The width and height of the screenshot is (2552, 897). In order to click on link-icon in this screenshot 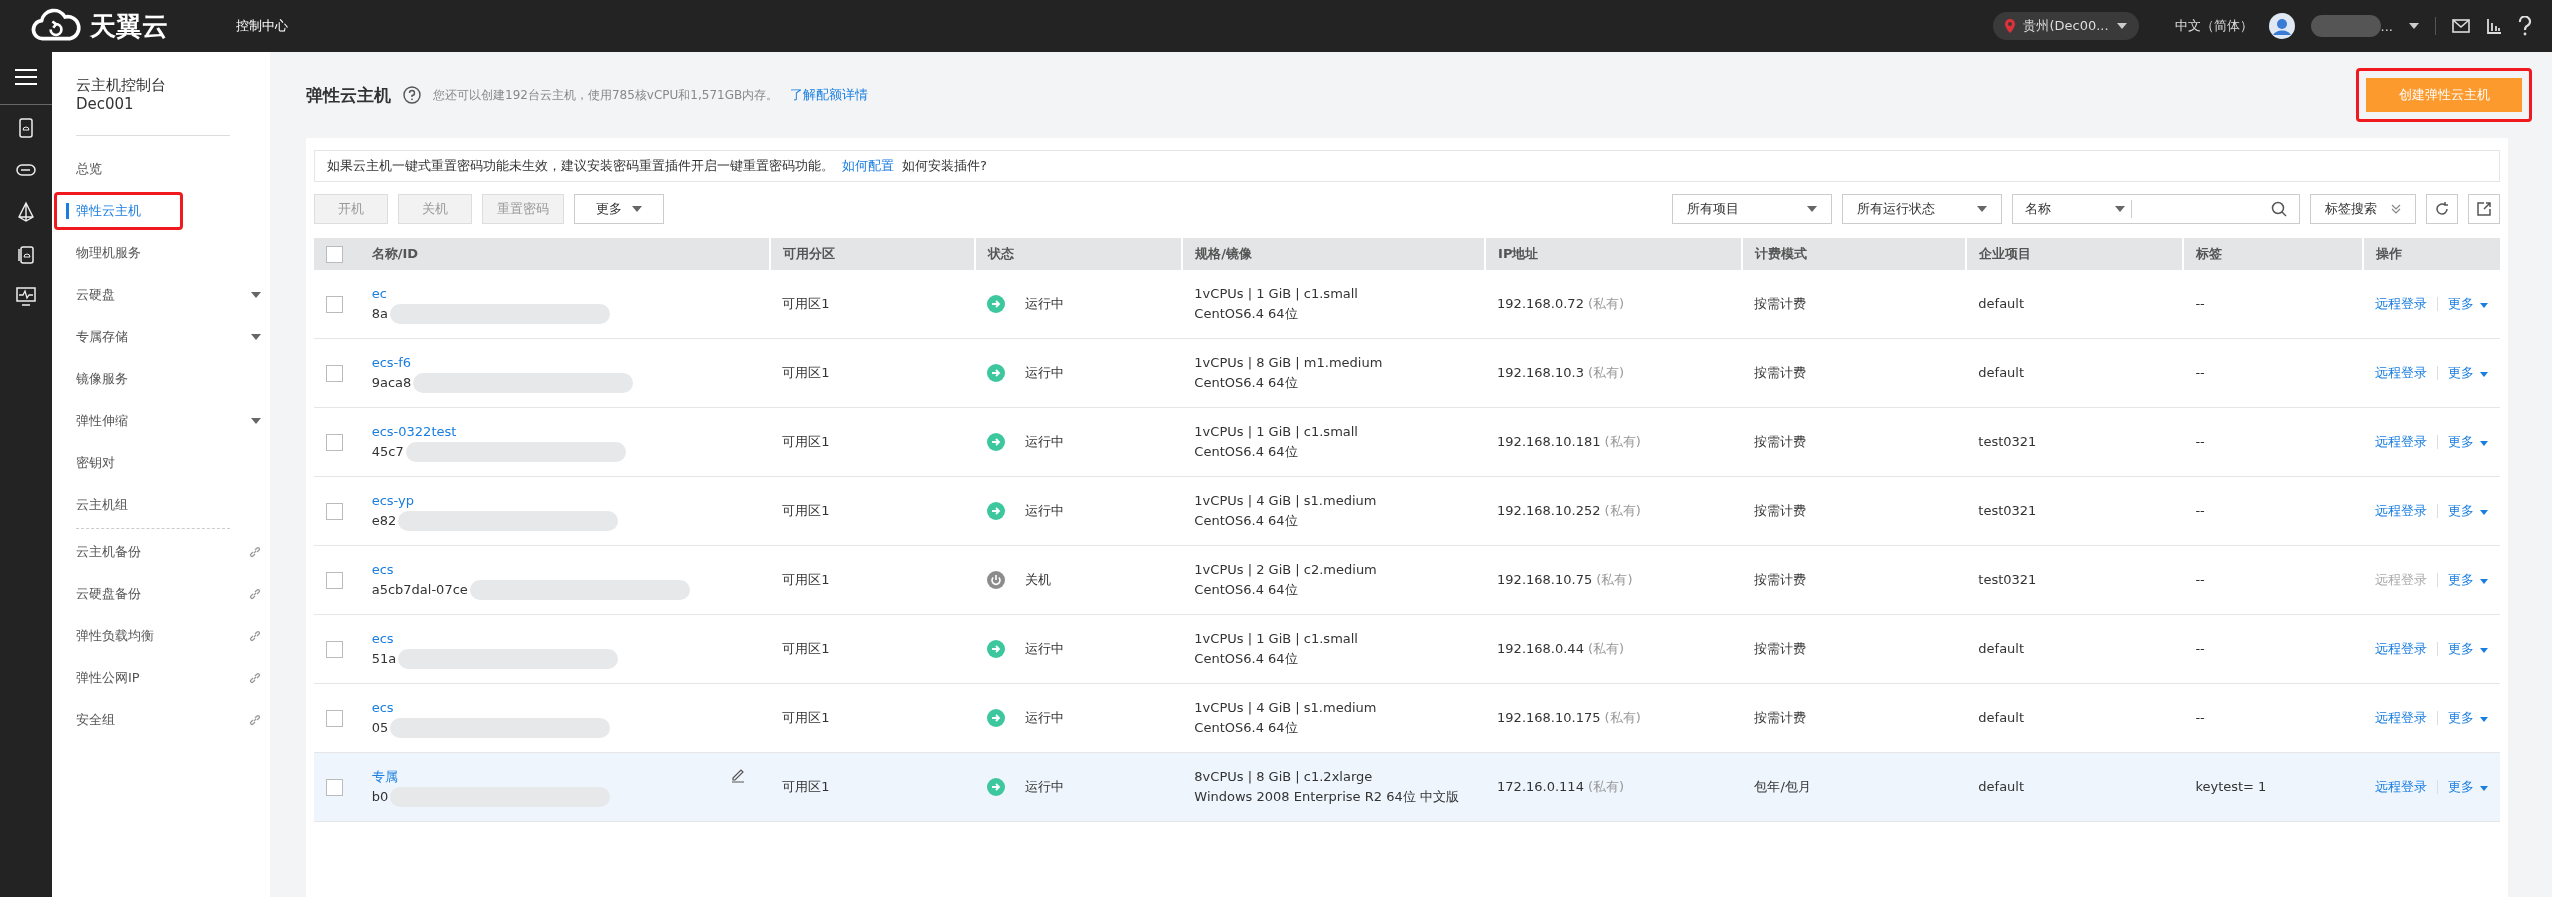, I will do `click(255, 552)`.